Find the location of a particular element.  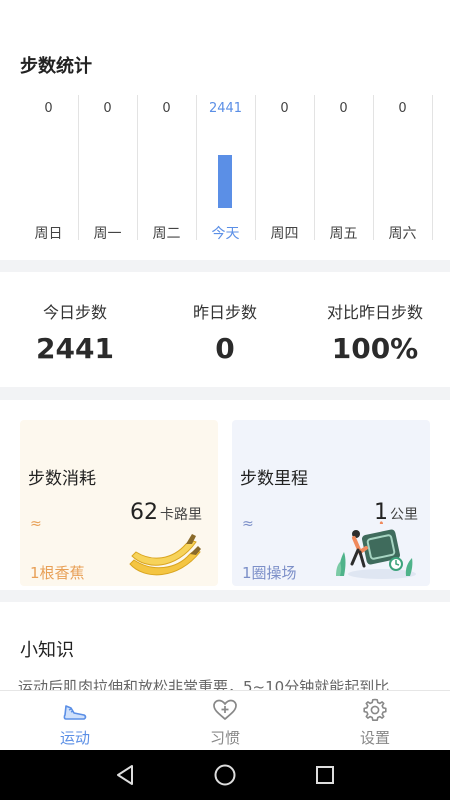

calorie-value-row: 62 卡路里 is located at coordinates (166, 512).